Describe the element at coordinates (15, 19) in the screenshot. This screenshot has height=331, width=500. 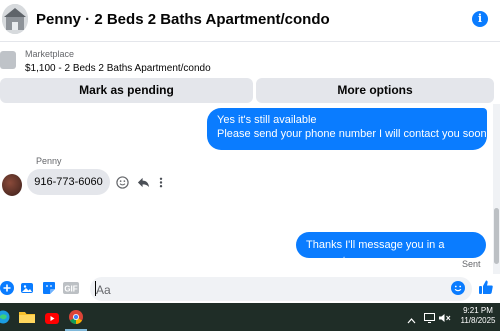
I see `contact-avatar` at that location.